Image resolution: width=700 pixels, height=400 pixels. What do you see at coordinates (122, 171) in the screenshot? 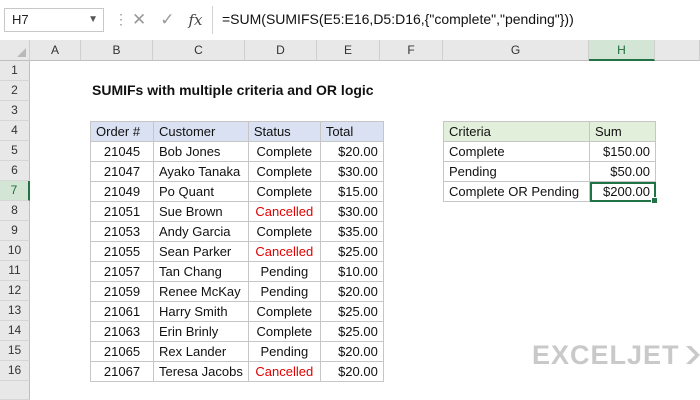
I see `order-cell: 21047` at bounding box center [122, 171].